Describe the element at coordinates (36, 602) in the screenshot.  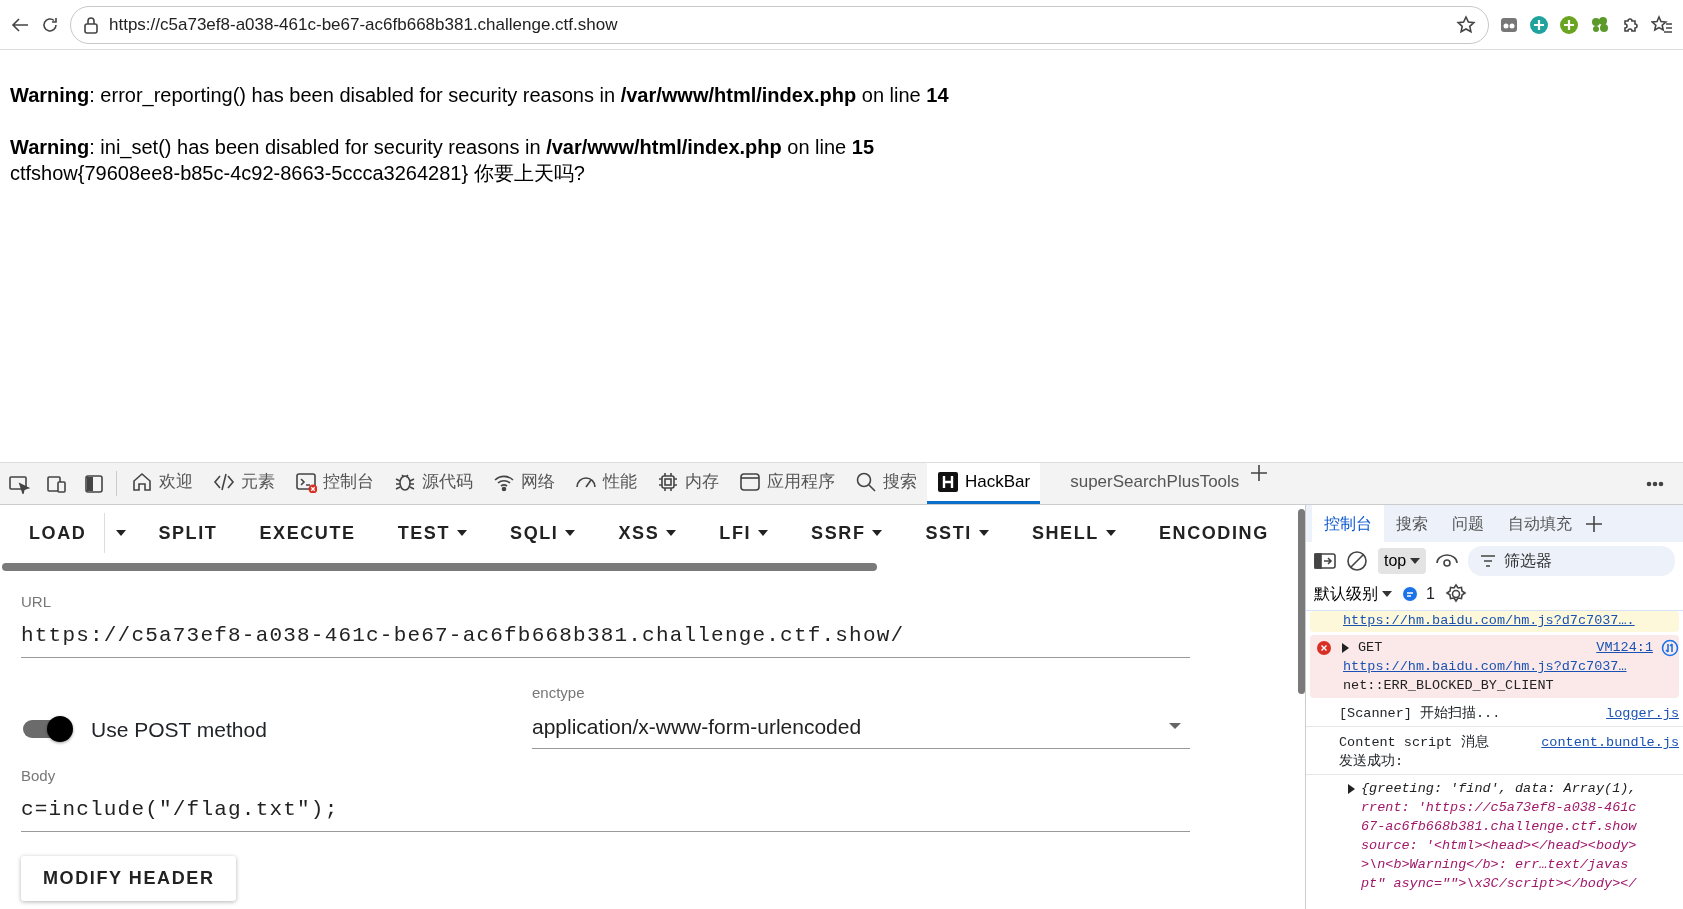
I see `field-label: URL` at that location.